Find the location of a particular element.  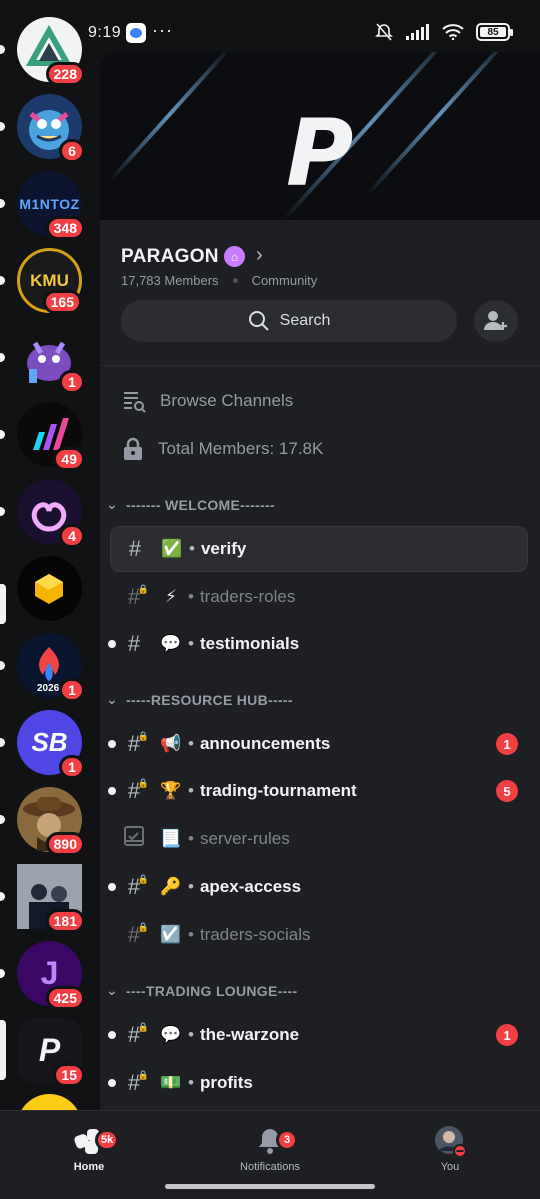

battery-icon: 85 is located at coordinates (494, 32).